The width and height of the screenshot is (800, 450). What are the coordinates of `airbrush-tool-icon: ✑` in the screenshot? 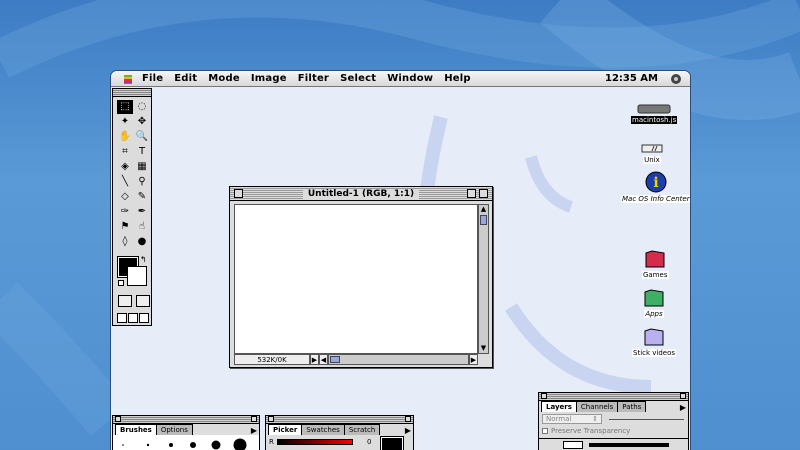 It's located at (125, 212).